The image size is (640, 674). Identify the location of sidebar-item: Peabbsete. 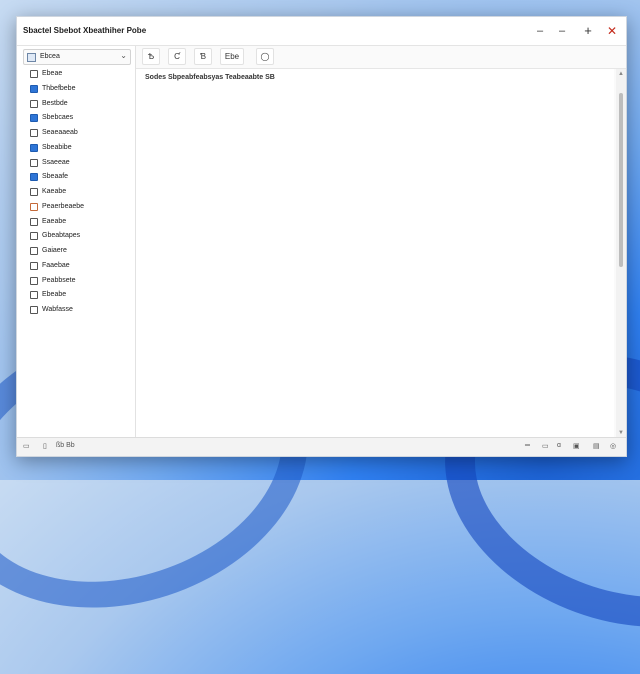
(78, 281).